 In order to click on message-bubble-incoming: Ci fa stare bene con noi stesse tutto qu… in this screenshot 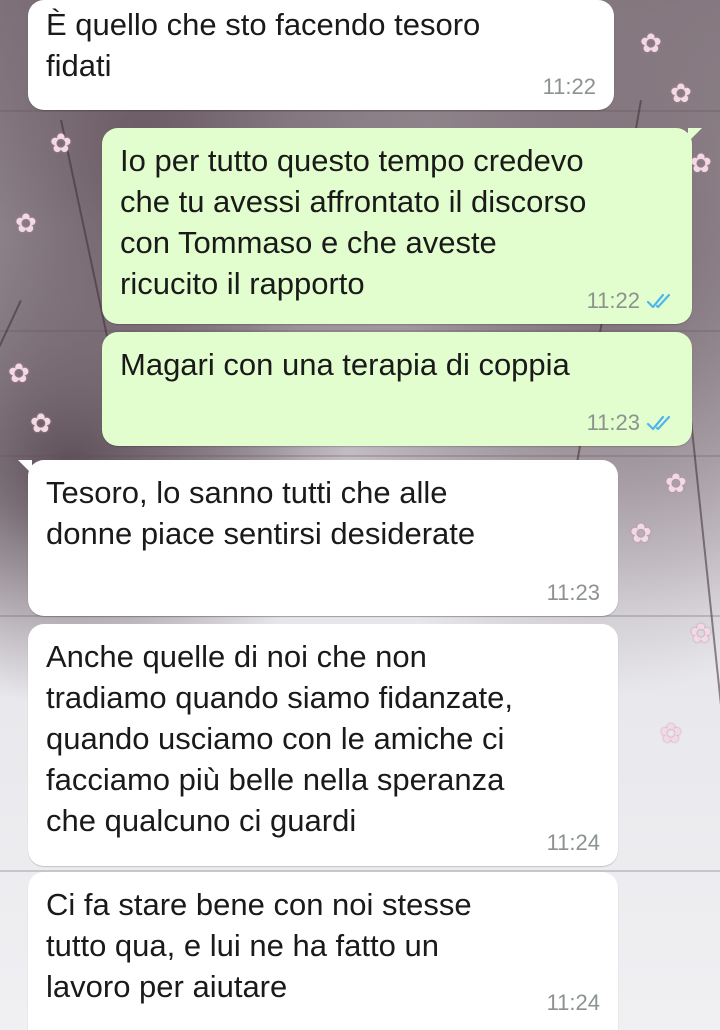, I will do `click(323, 951)`.